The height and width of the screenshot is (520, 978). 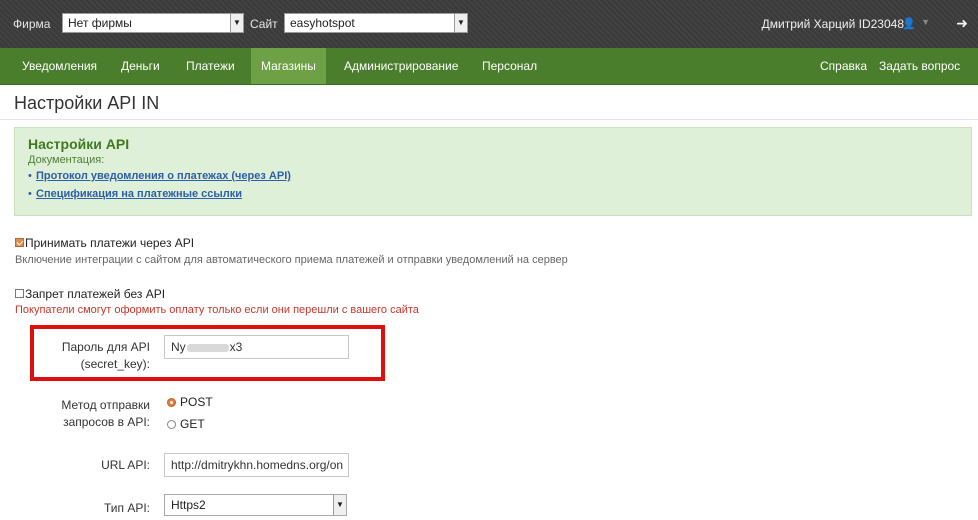 What do you see at coordinates (188, 505) in the screenshot?
I see `api-type-value: Https2` at bounding box center [188, 505].